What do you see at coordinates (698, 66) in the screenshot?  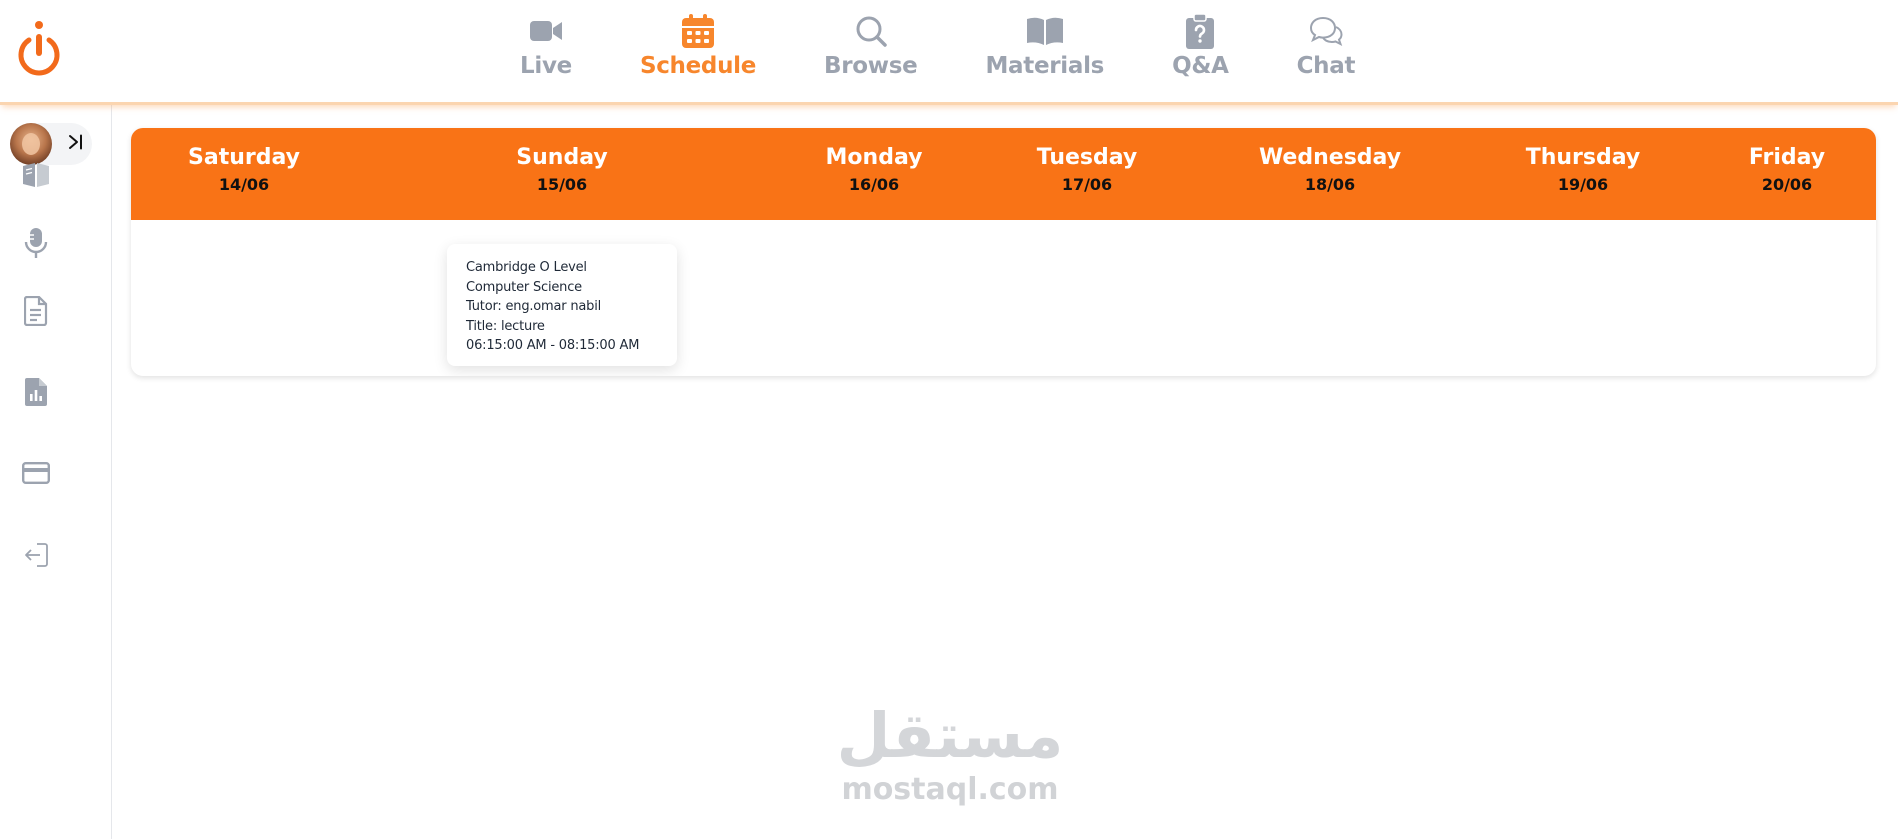 I see `nav-schedule-label: Schedule` at bounding box center [698, 66].